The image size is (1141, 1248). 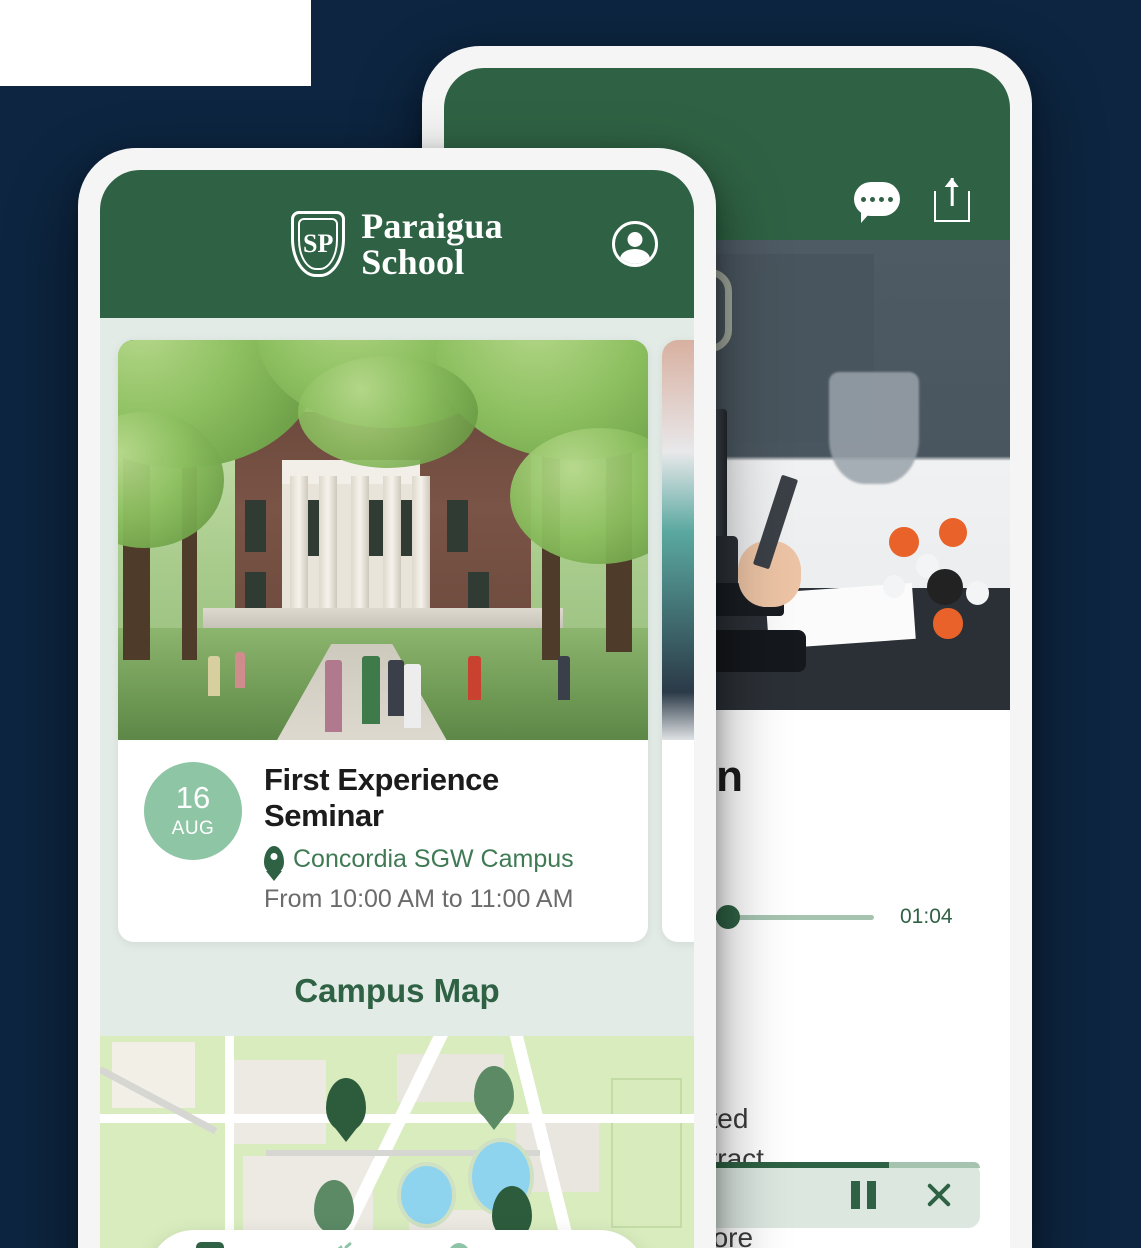 I want to click on chat-bubble-icon, so click(x=877, y=202).